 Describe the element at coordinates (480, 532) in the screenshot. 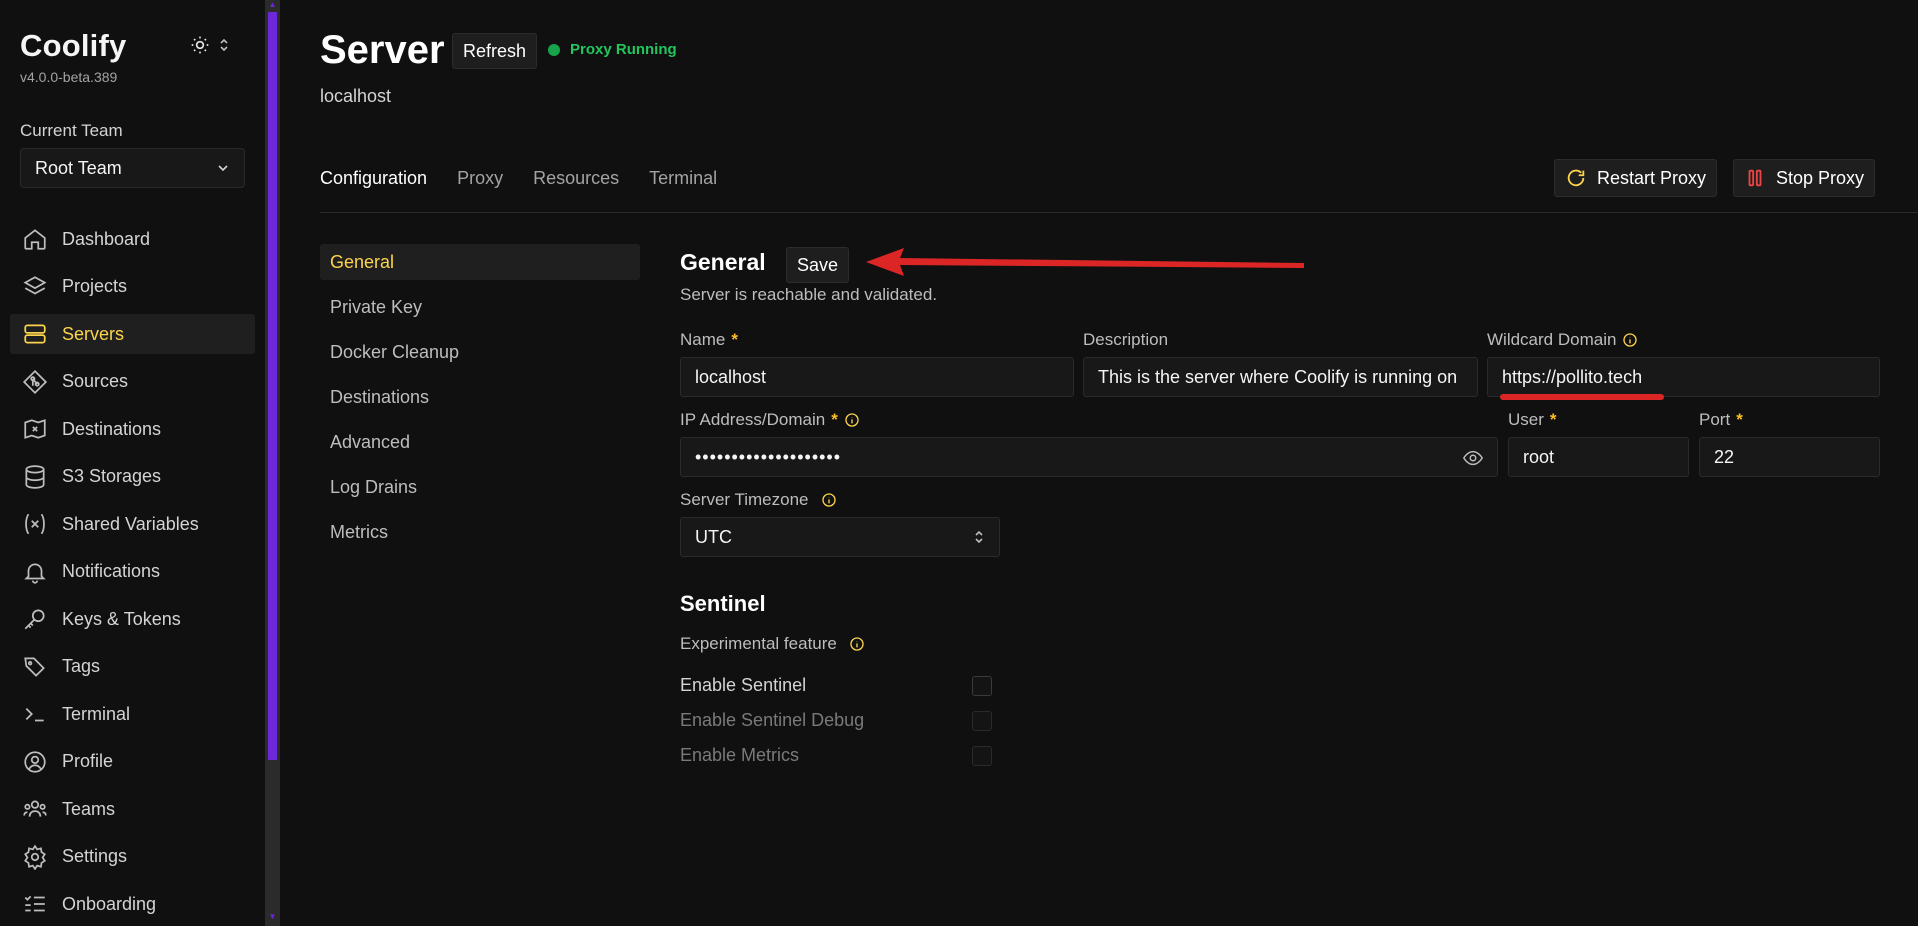

I see `subnav-metrics: Metrics` at that location.